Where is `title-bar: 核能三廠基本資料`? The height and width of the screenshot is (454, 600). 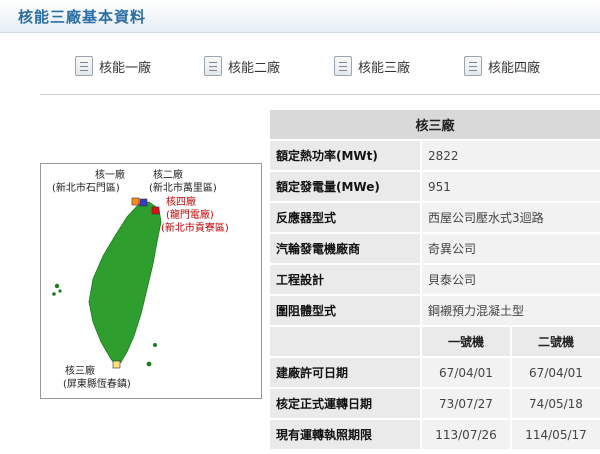 title-bar: 核能三廠基本資料 is located at coordinates (300, 16).